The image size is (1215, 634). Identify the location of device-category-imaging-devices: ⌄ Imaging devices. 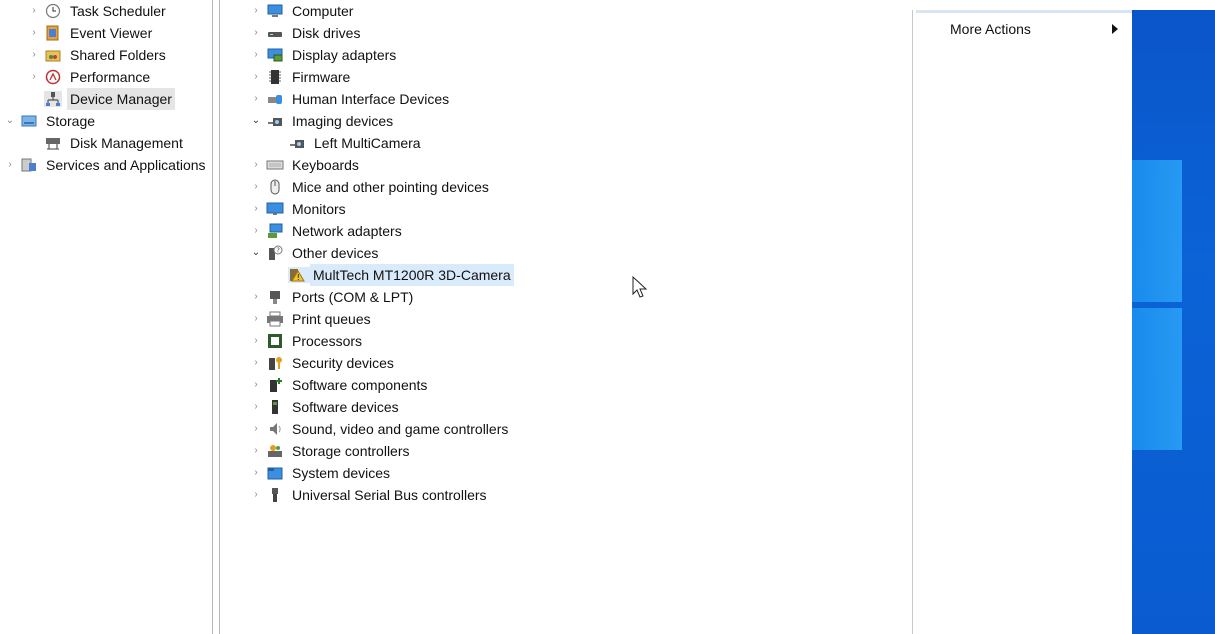
(323, 121).